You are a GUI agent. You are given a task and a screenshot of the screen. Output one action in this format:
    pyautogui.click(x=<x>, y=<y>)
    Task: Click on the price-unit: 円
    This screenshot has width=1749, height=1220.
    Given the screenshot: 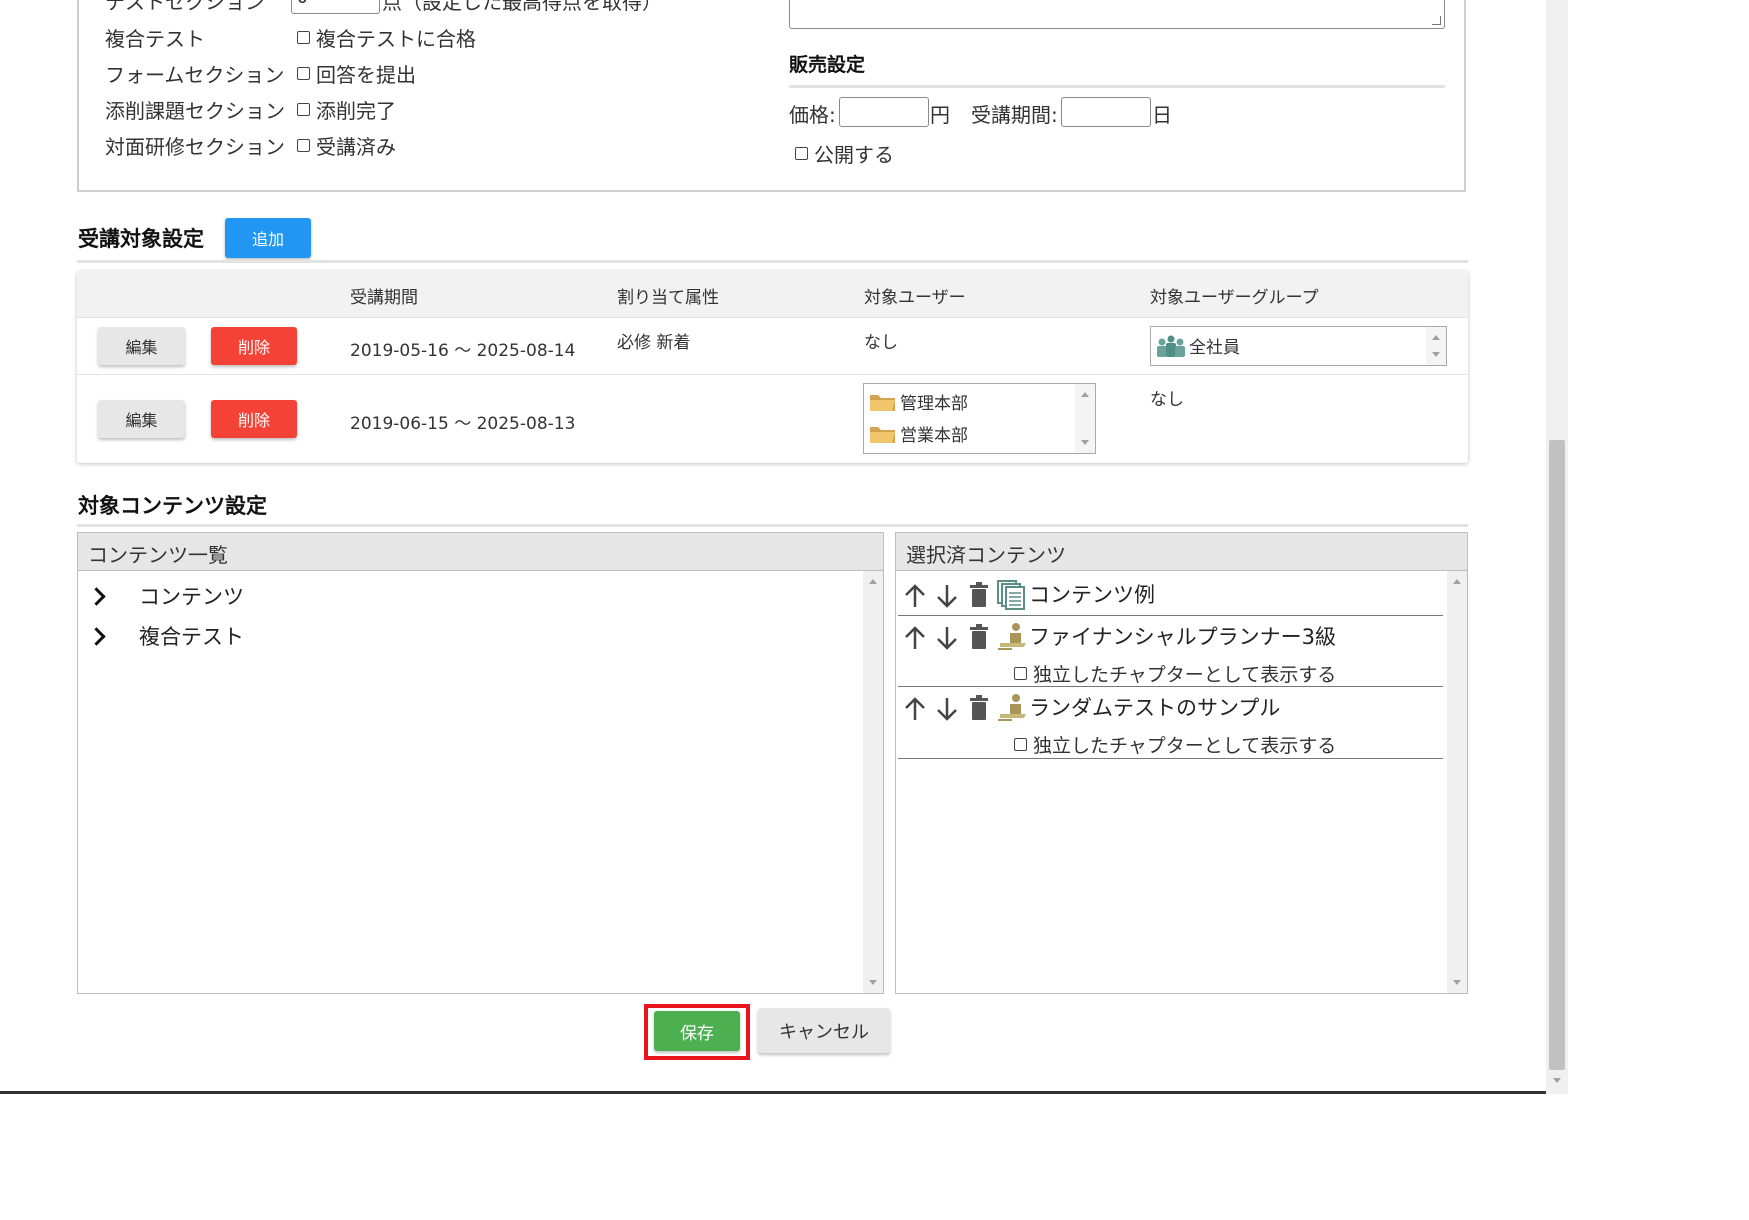 What is the action you would take?
    pyautogui.click(x=940, y=115)
    